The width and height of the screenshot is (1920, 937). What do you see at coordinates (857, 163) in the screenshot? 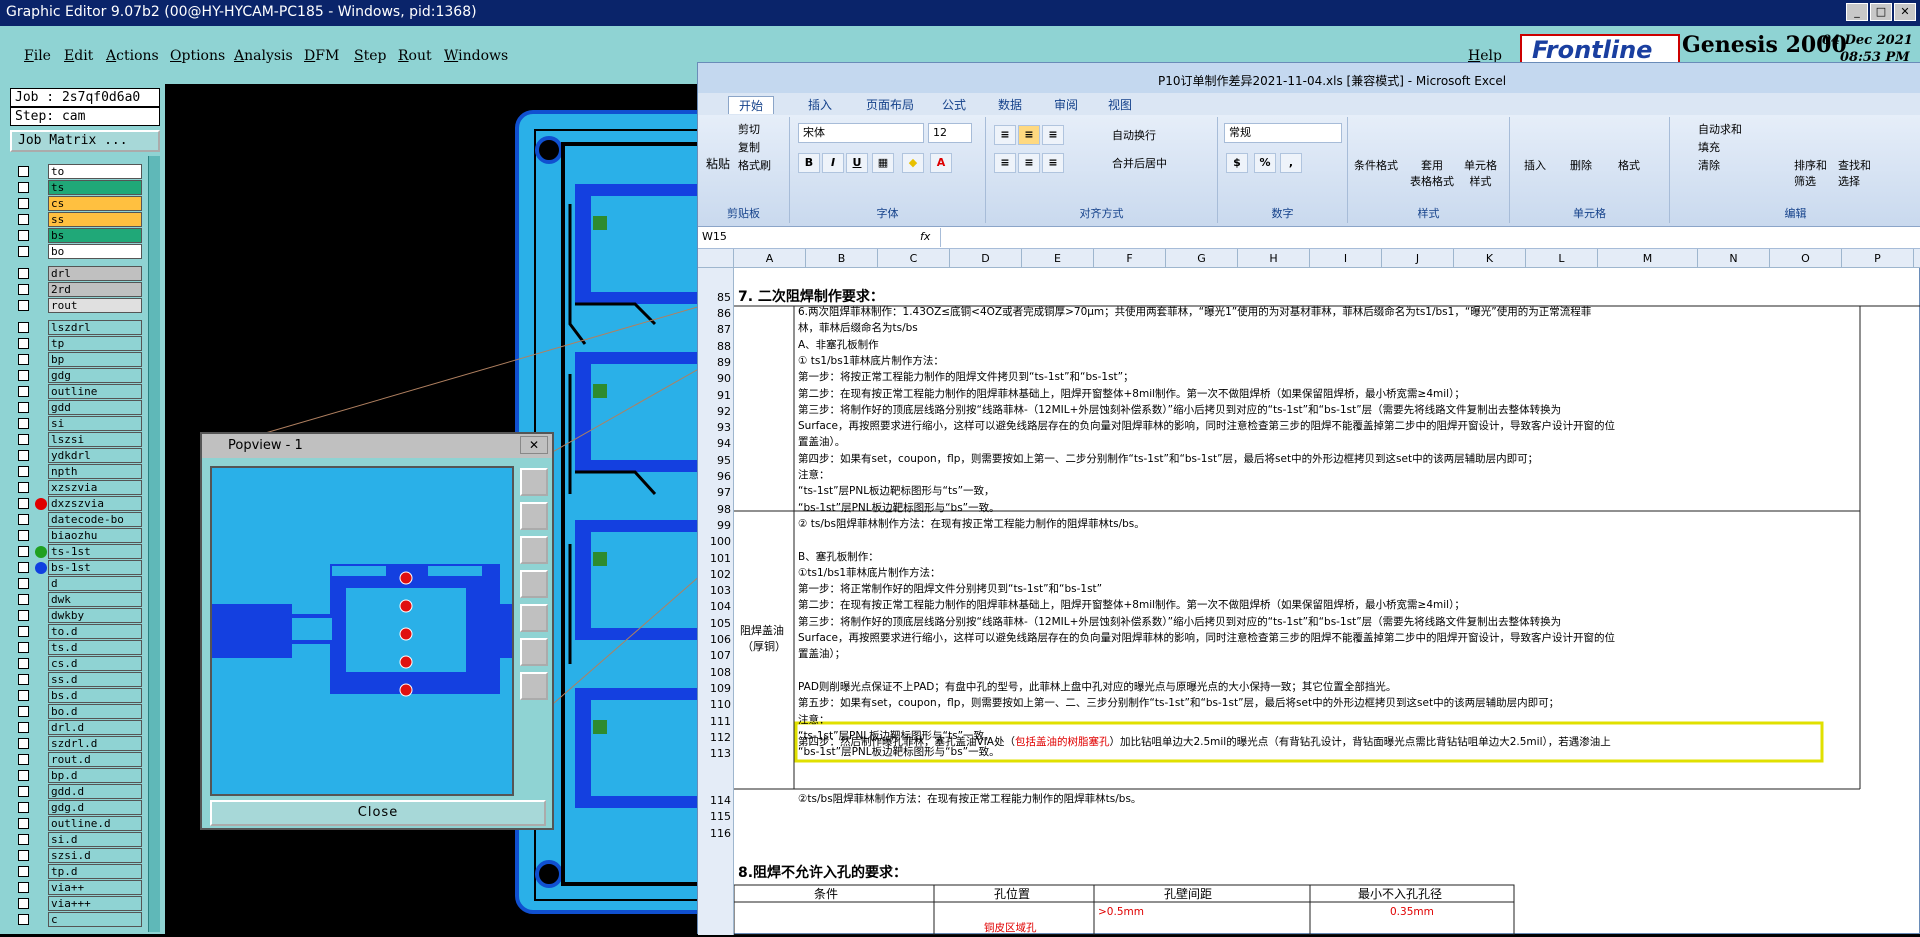
I see `underline-button: U` at bounding box center [857, 163].